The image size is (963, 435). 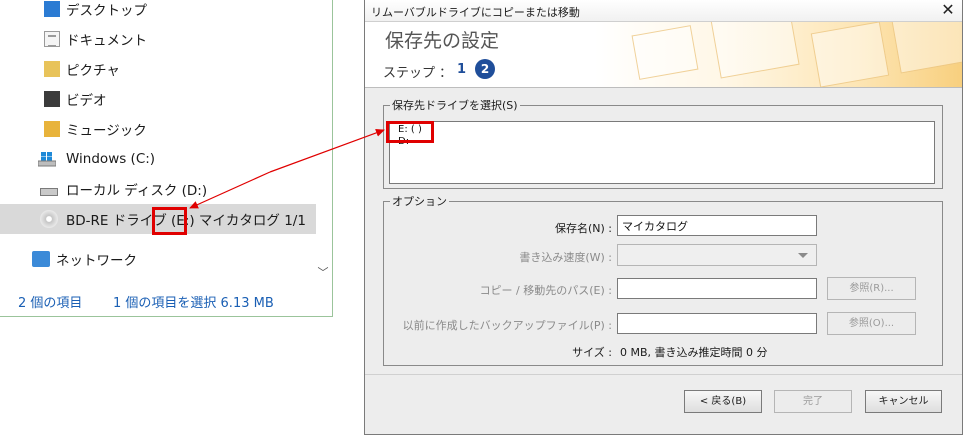 I want to click on nav-item-windows-drive: Windows (C:), so click(x=158, y=159).